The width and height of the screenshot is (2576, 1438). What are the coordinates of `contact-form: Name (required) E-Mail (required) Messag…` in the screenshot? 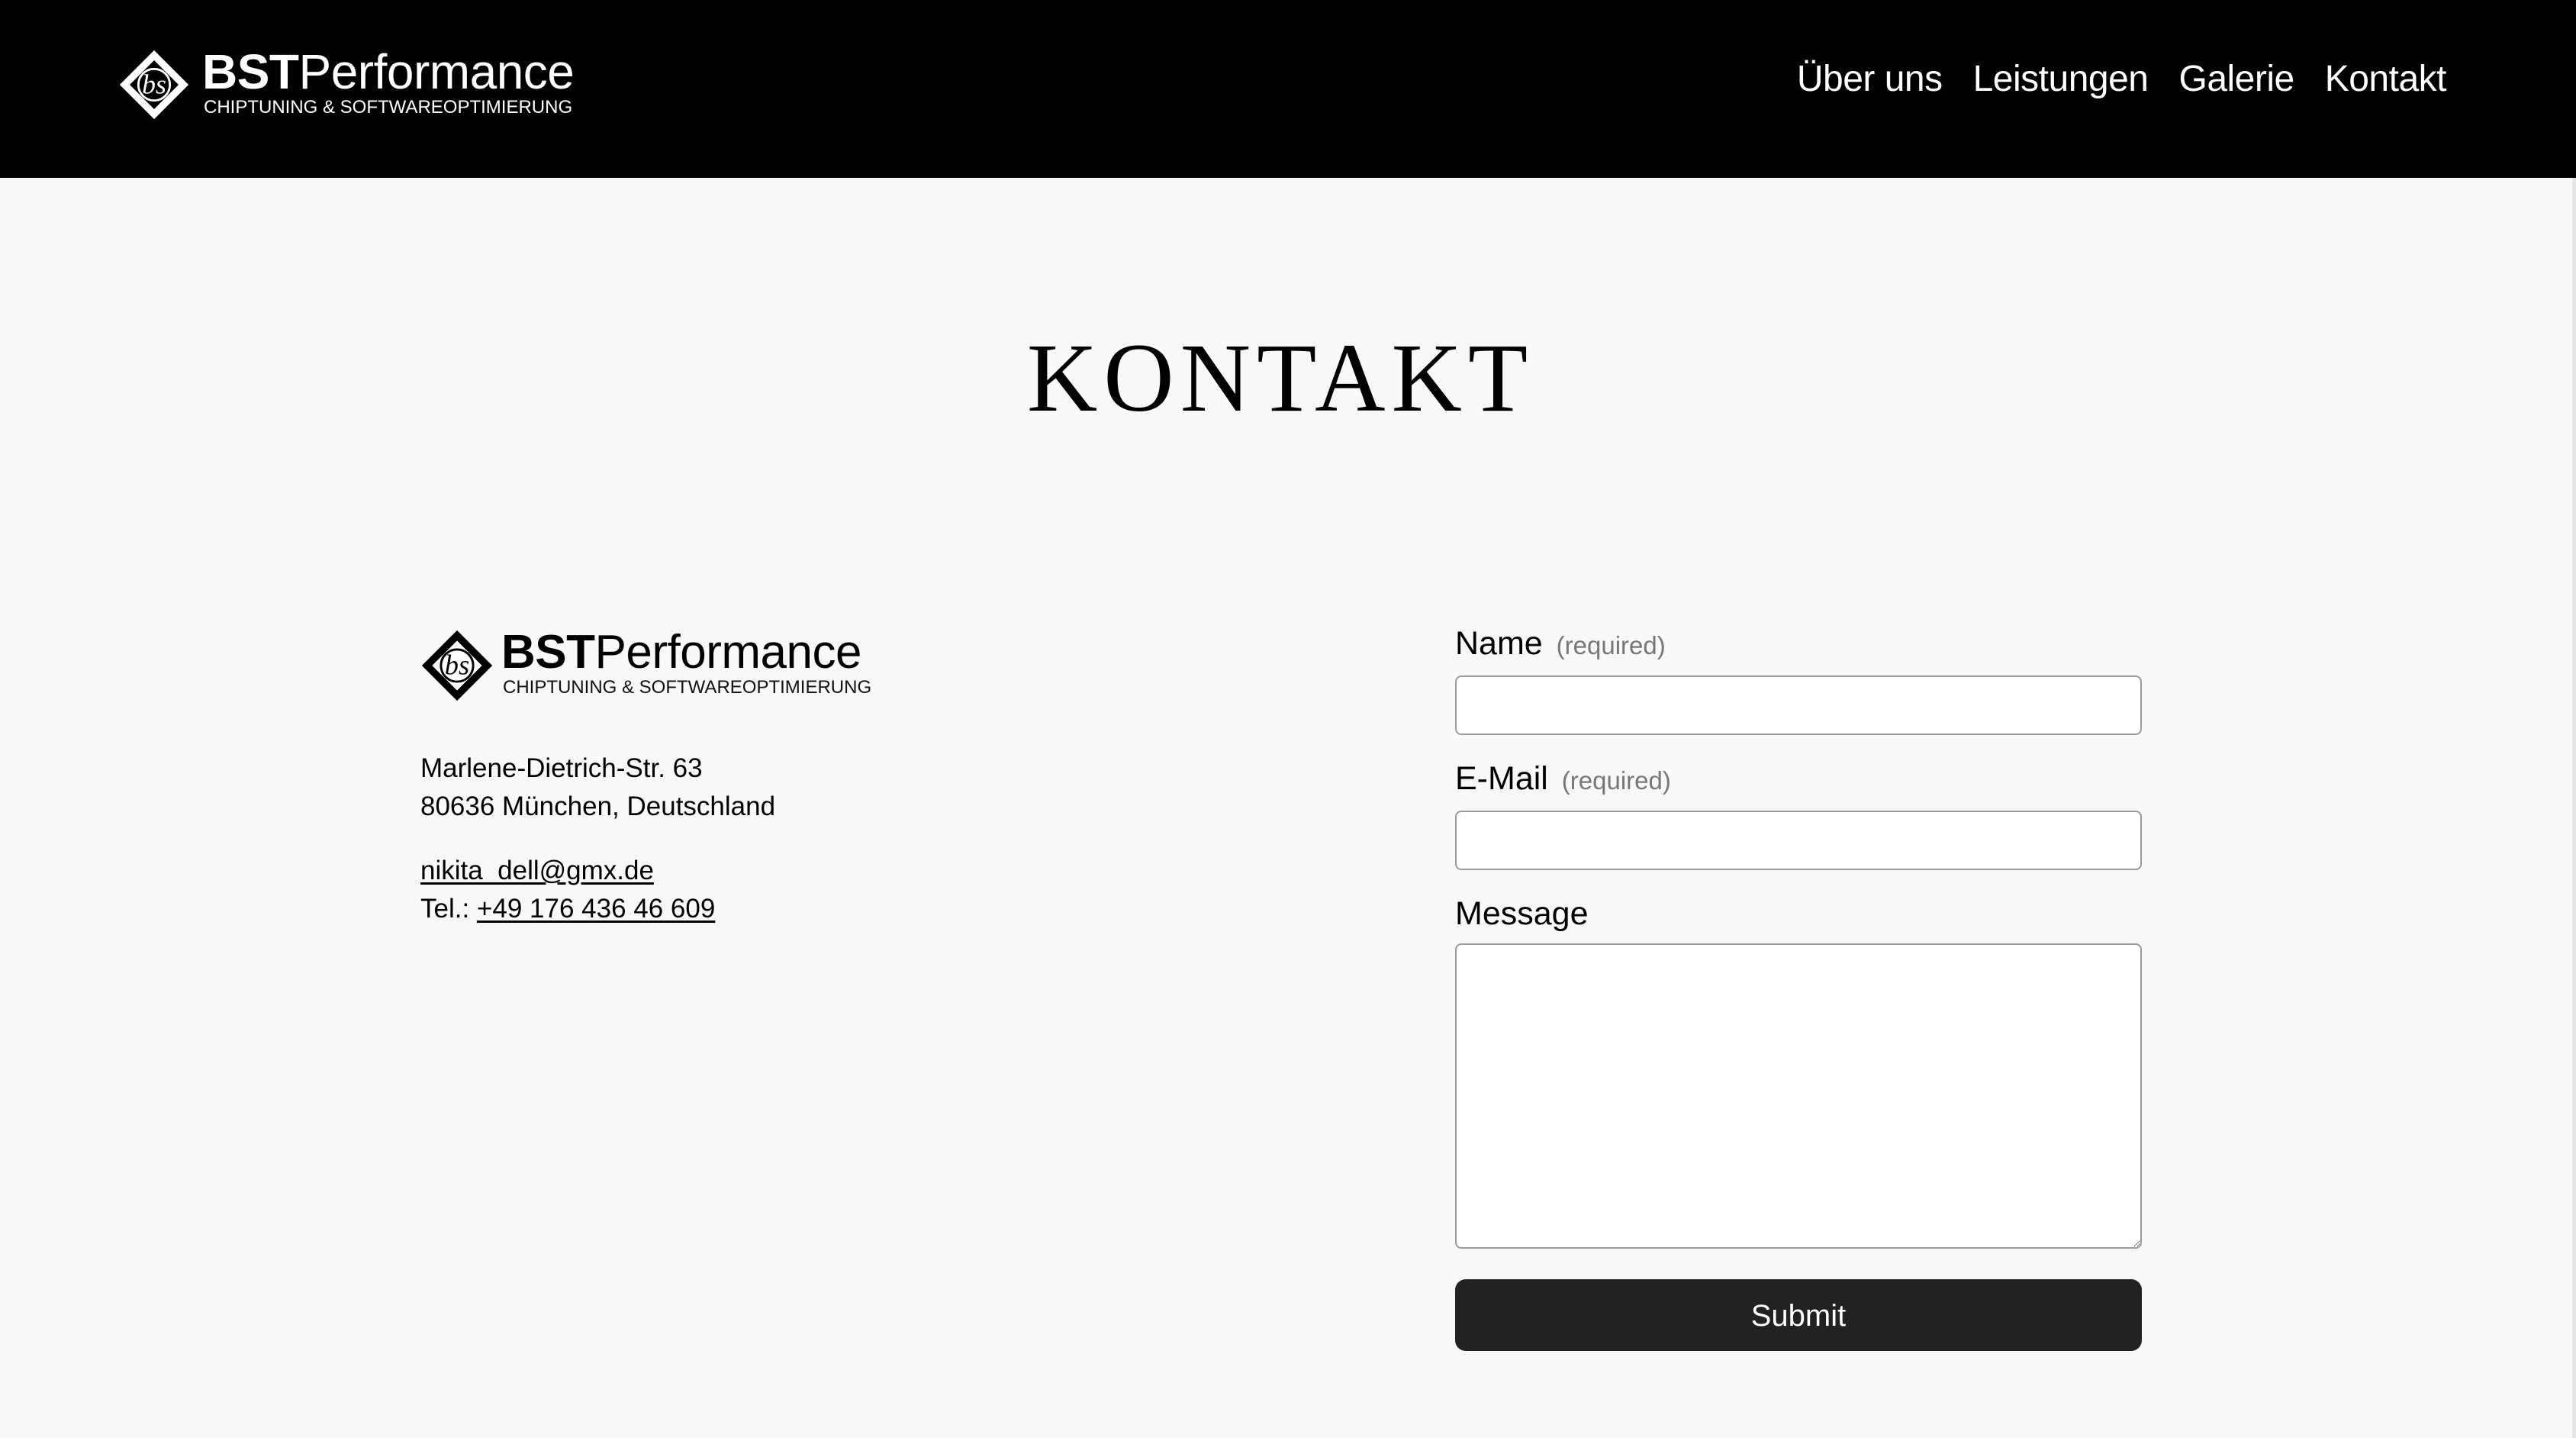 It's located at (1798, 984).